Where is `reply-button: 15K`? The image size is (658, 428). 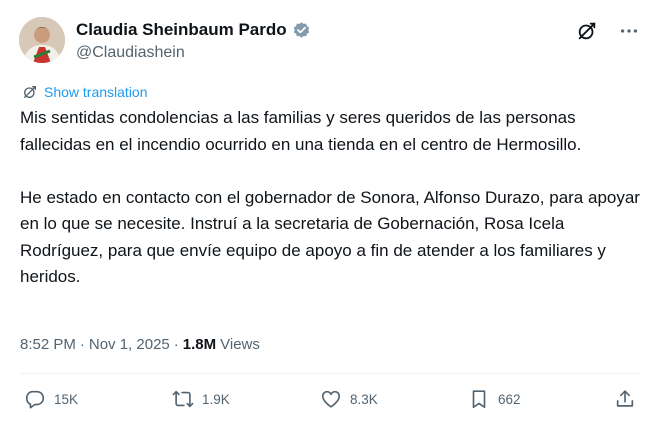
reply-button: 15K is located at coordinates (51, 399).